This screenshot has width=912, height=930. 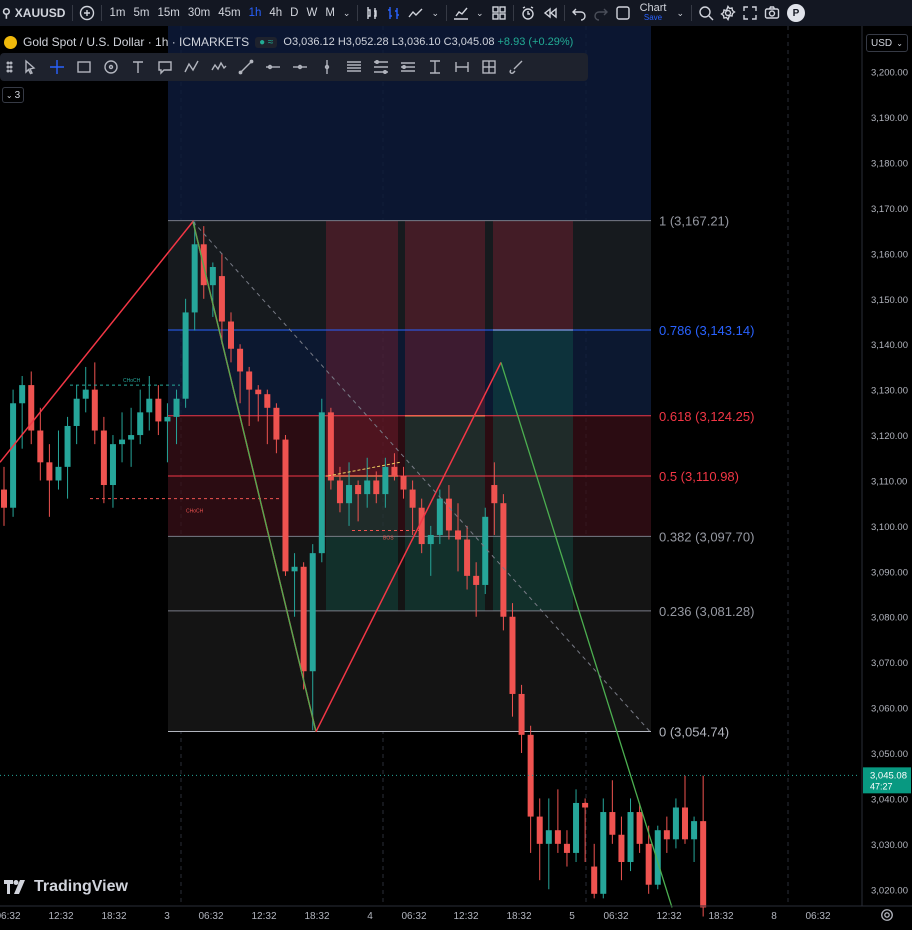 What do you see at coordinates (219, 67) in the screenshot?
I see `zigzag-icon` at bounding box center [219, 67].